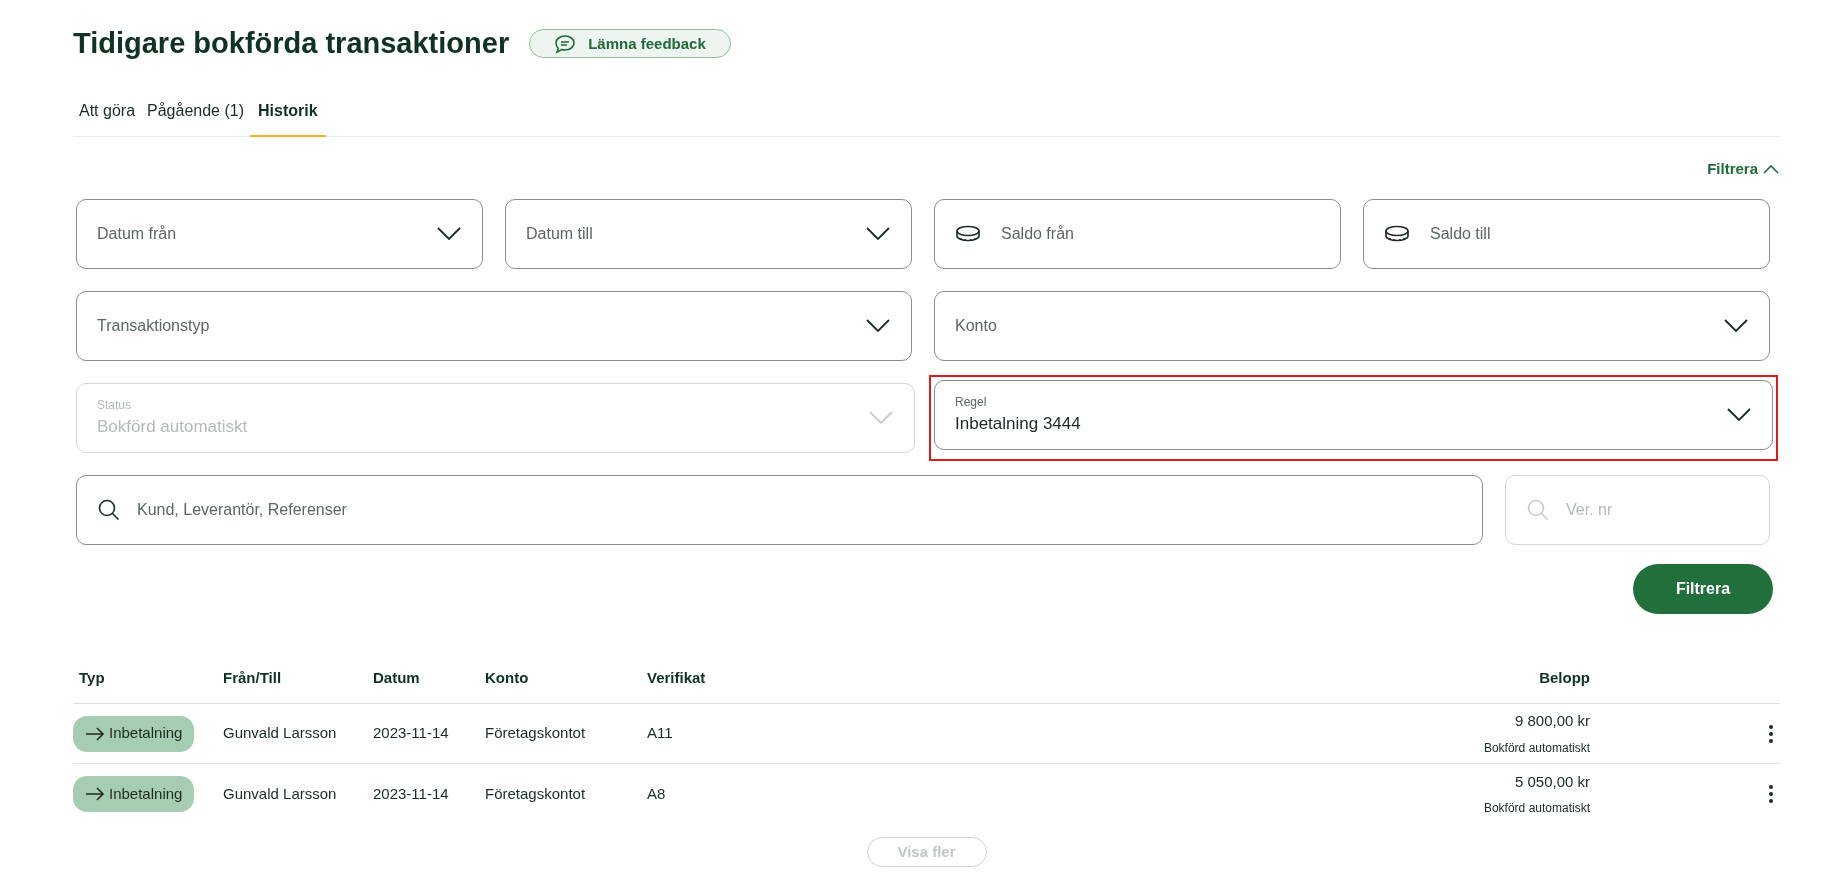  What do you see at coordinates (560, 234) in the screenshot?
I see `placeholder-text: Datum till` at bounding box center [560, 234].